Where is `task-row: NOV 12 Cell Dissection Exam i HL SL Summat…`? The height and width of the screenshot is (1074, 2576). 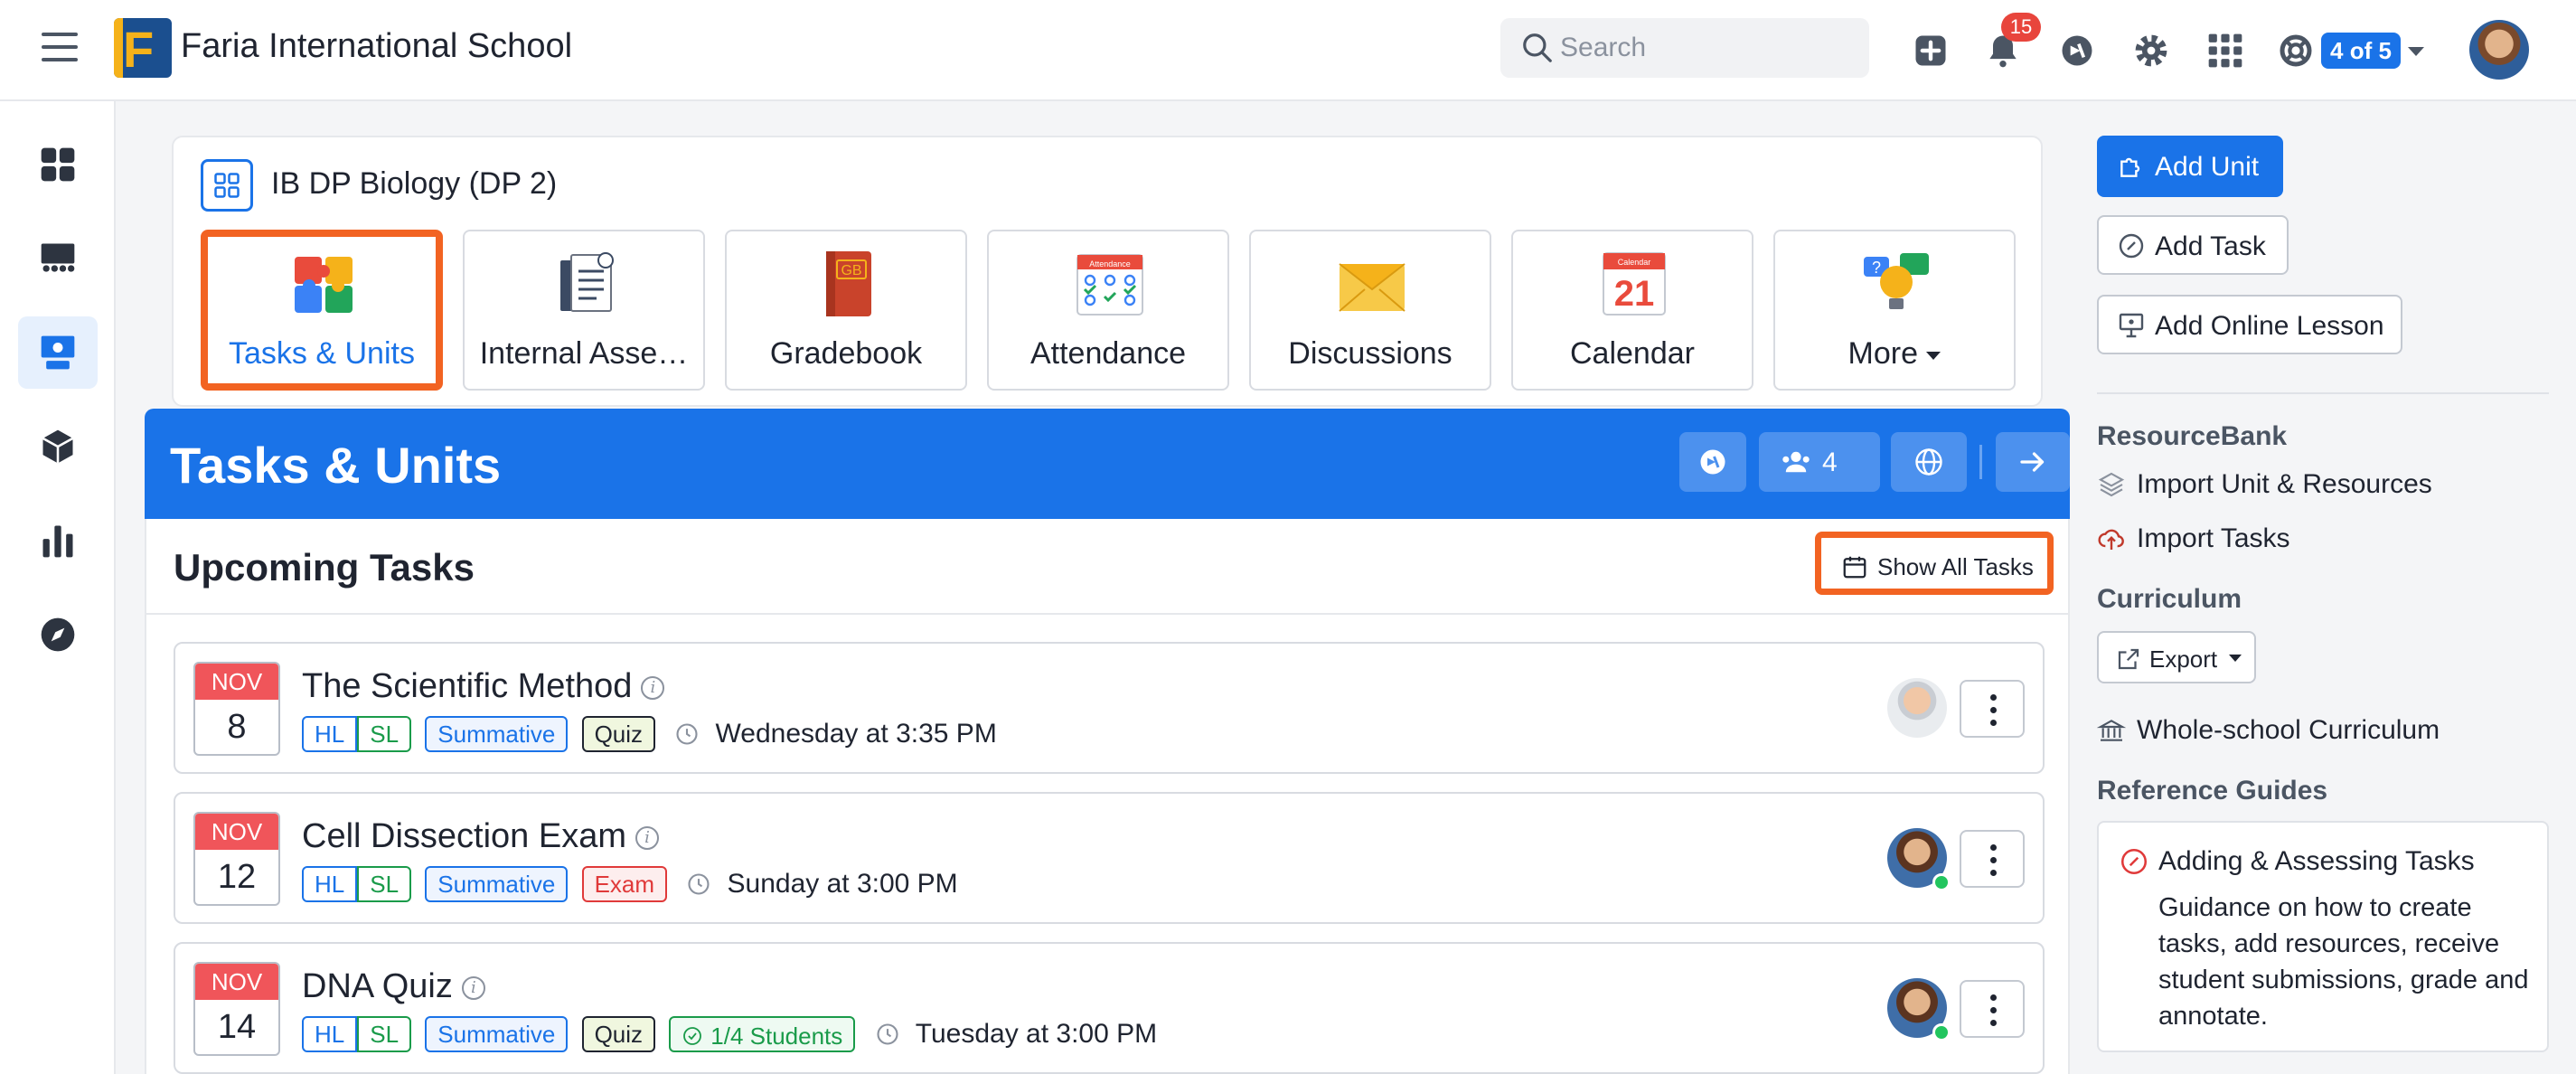
task-row: NOV 12 Cell Dissection Exam i HL SL Summat… is located at coordinates (1109, 858).